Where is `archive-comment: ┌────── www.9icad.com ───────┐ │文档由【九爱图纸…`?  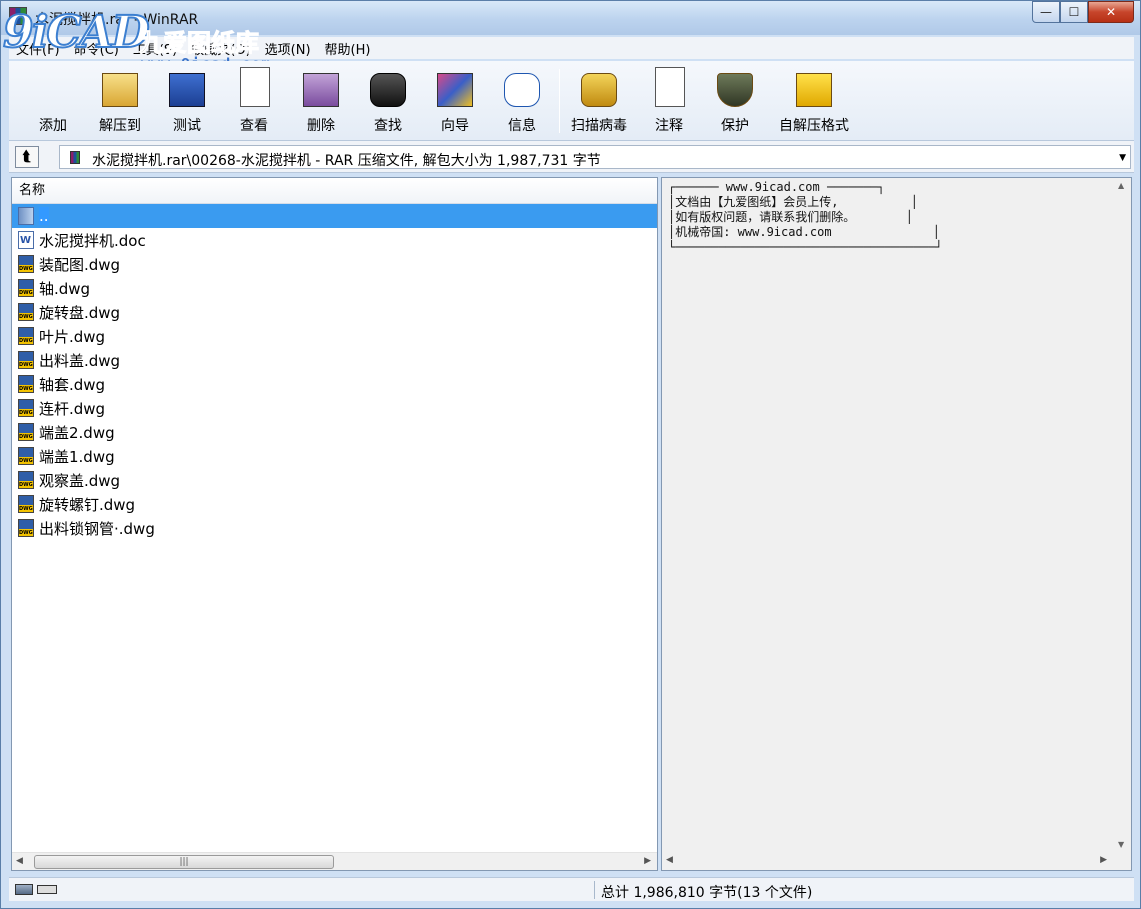
archive-comment: ┌────── www.9icad.com ───────┐ │文档由【九爱图纸… is located at coordinates (805, 217).